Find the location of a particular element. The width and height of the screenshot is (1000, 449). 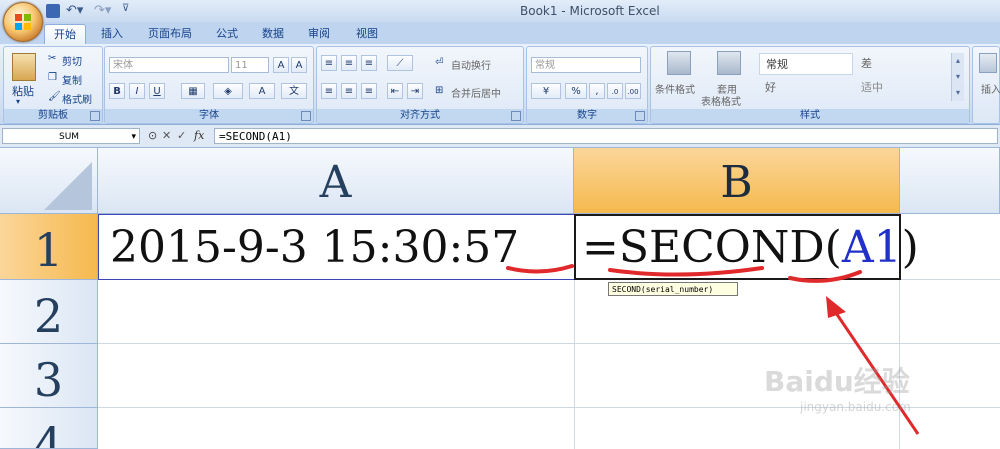

annotation-arrow-head-icon is located at coordinates (836, 307).